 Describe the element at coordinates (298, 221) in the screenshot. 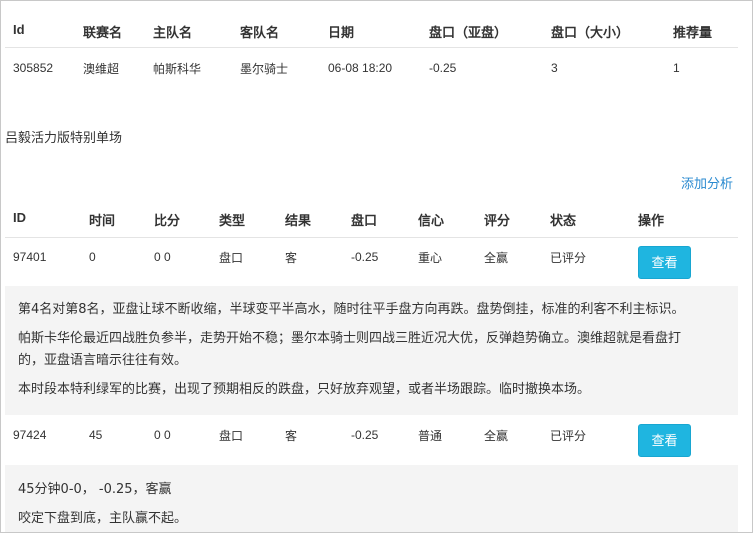

I see `analysis-header-result: 结果` at that location.